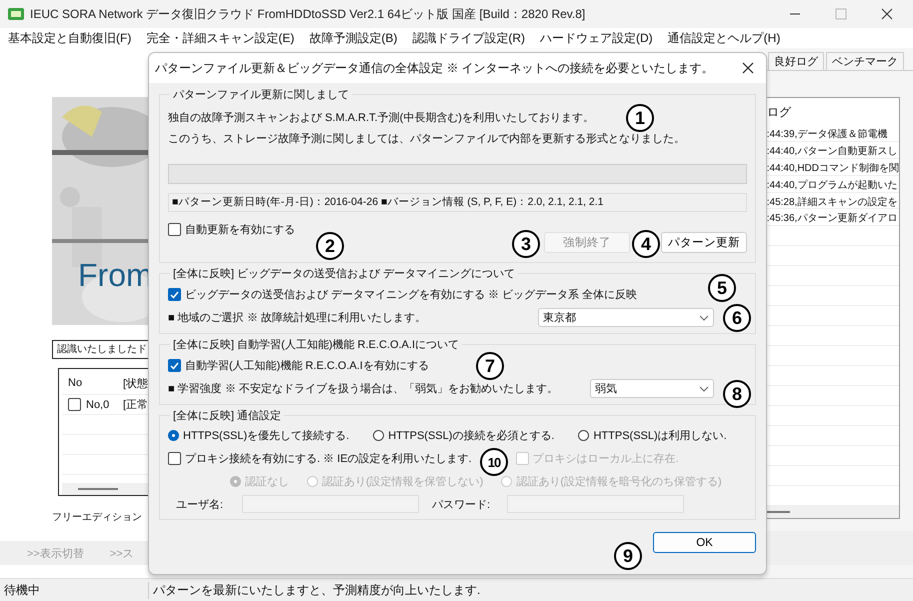 Image resolution: width=913 pixels, height=601 pixels. I want to click on group-title: [全体に反映] ビッグデータの送受信および データマイニングについて, so click(344, 273).